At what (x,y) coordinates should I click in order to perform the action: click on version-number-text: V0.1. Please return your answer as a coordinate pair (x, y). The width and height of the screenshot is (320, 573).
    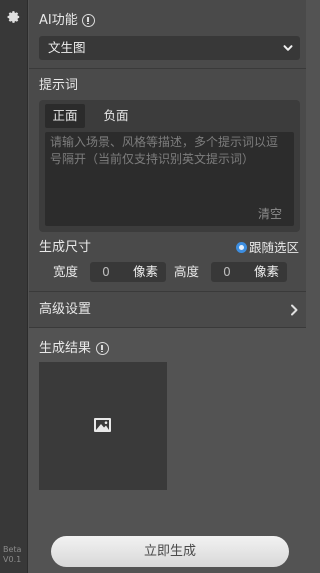
    Looking at the image, I should click on (12, 559).